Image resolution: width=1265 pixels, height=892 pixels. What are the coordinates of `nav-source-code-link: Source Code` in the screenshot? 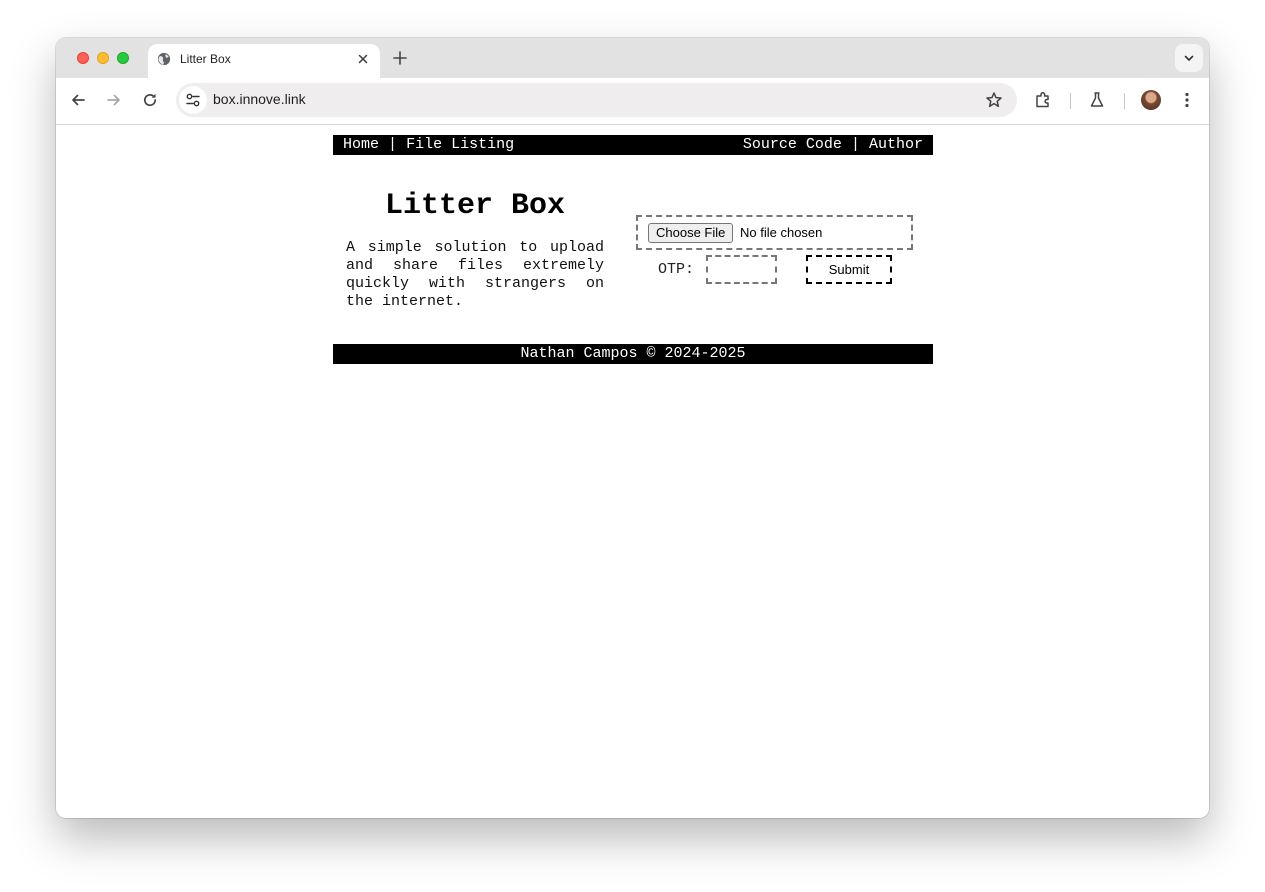 It's located at (792, 144).